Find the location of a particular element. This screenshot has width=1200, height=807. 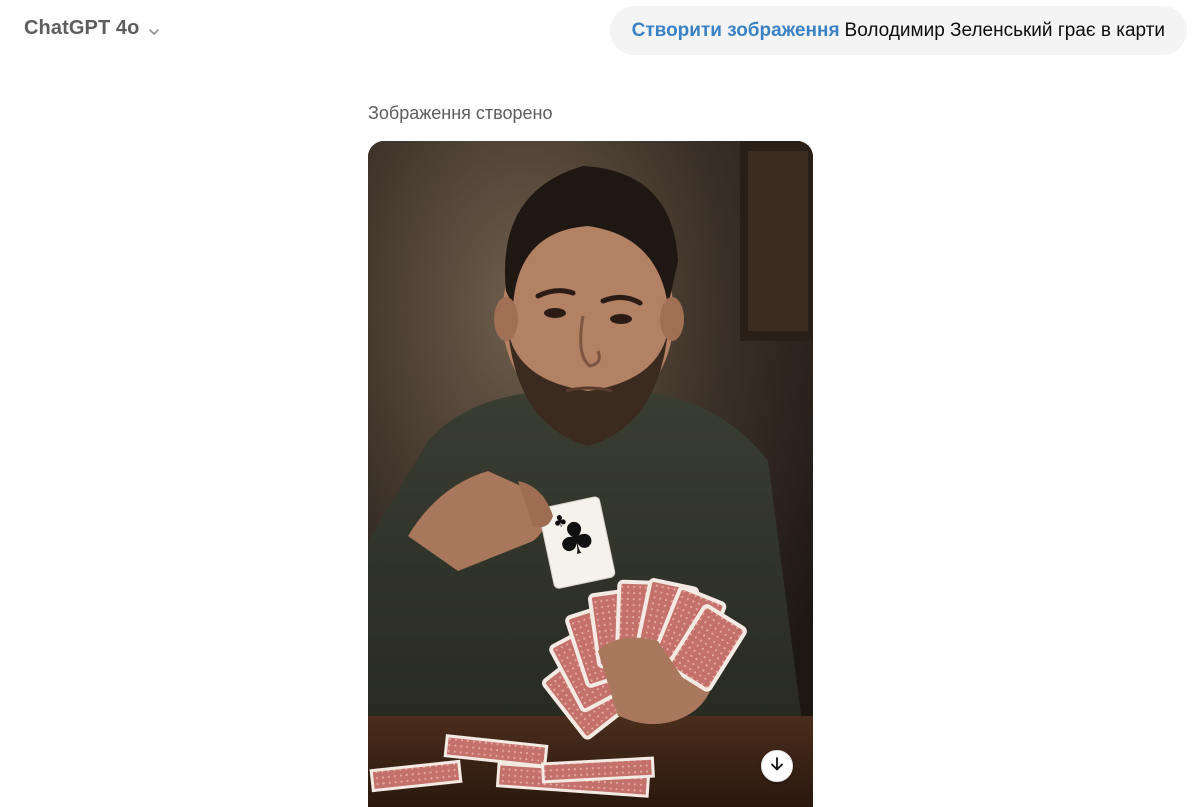

model-name: ChatGPT 4o is located at coordinates (82, 28).